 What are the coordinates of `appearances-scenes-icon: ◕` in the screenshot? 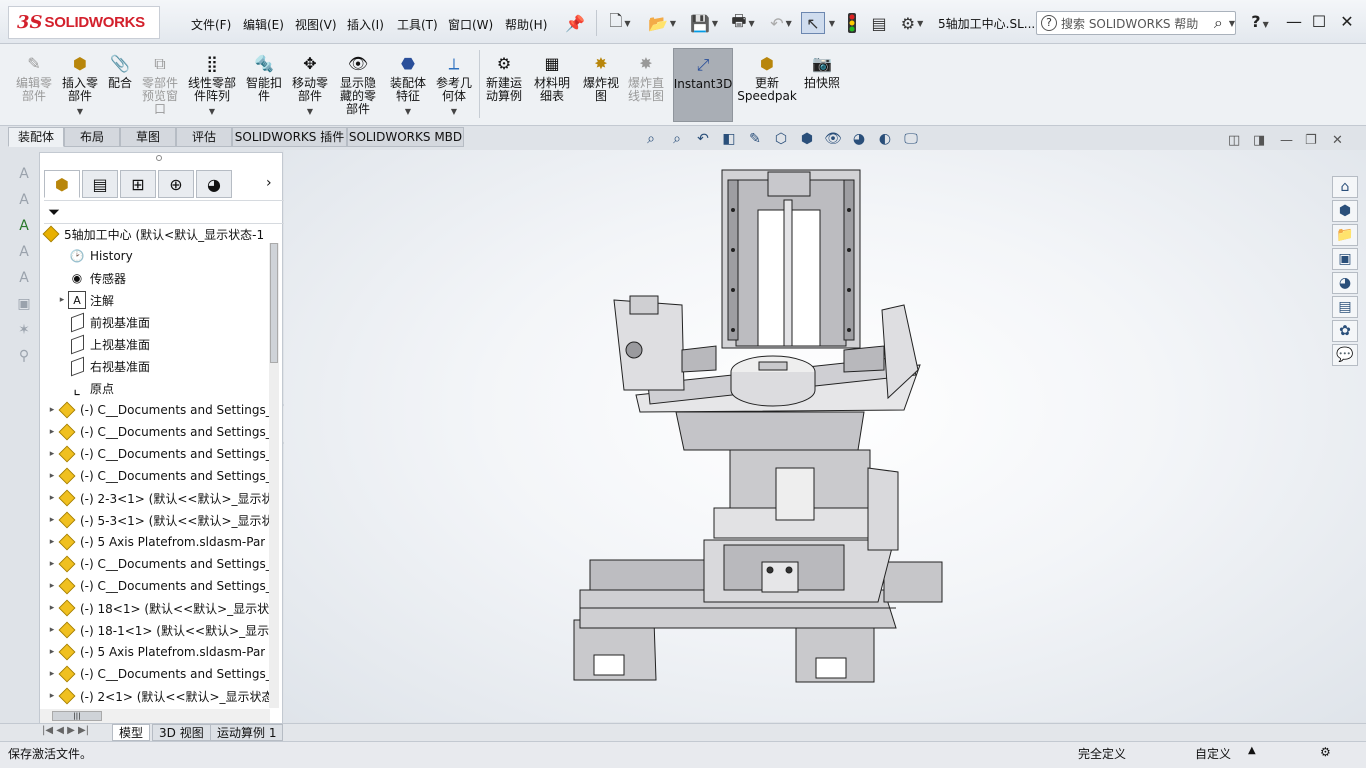 It's located at (1345, 283).